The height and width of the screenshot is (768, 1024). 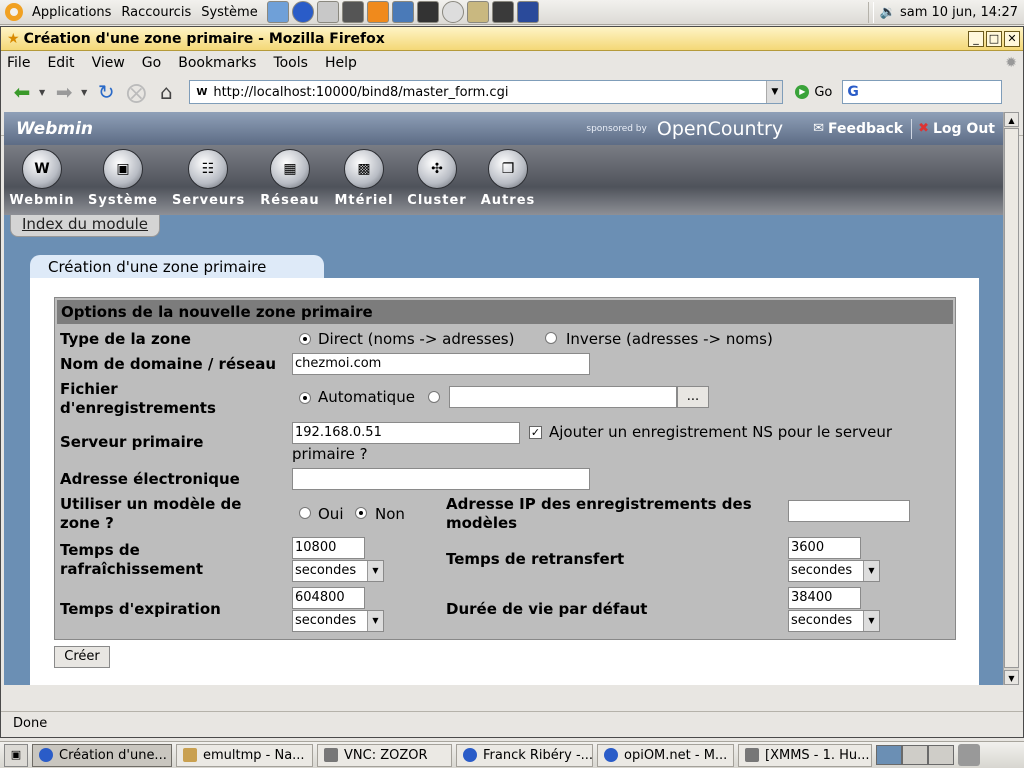 What do you see at coordinates (824, 598) in the screenshot?
I see `ttl-input: 38400` at bounding box center [824, 598].